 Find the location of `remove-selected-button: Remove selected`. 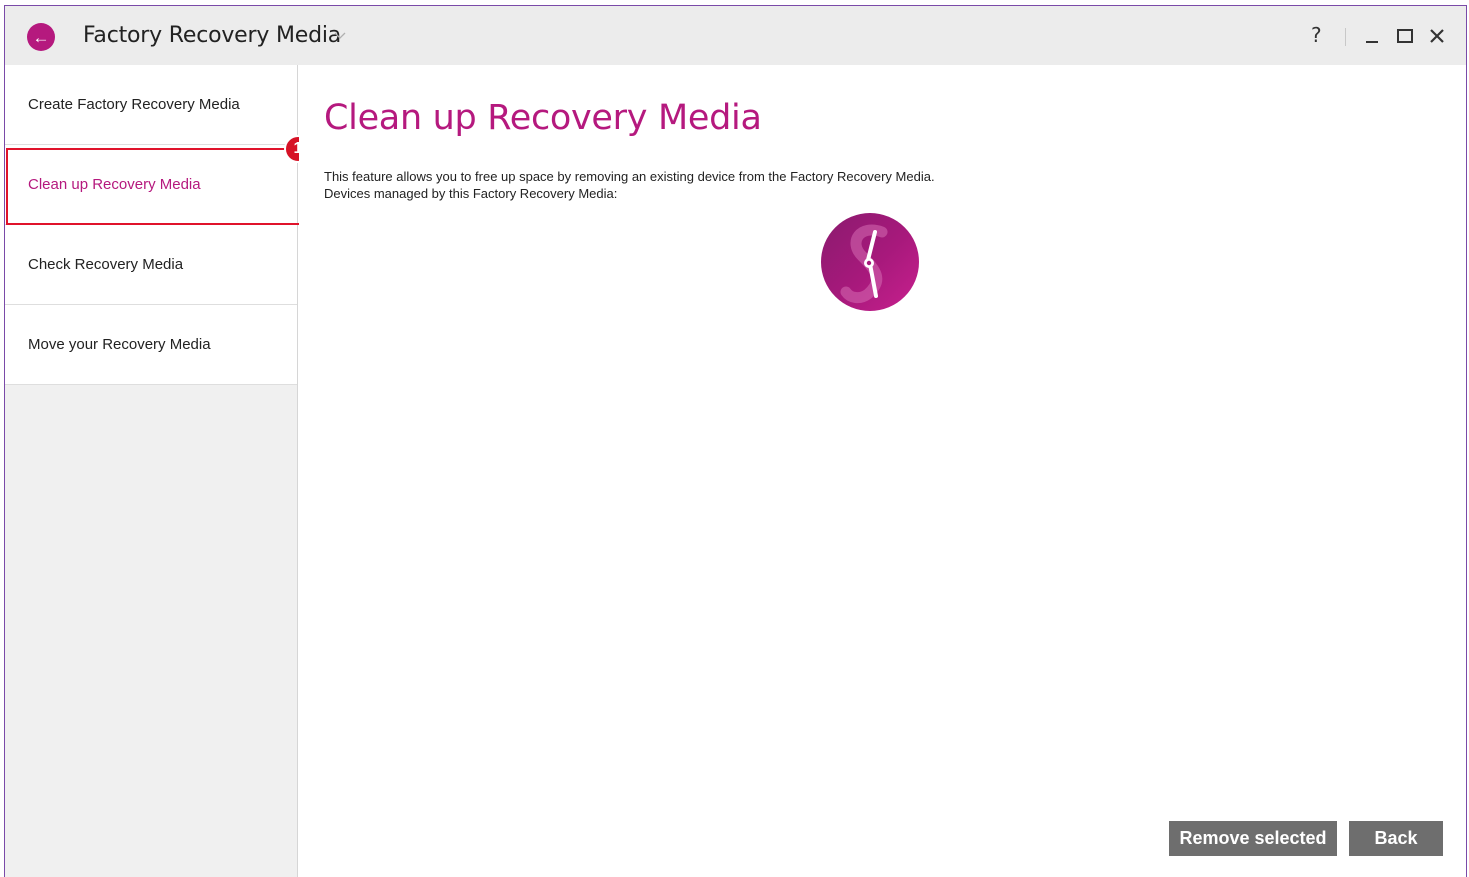

remove-selected-button: Remove selected is located at coordinates (1253, 838).